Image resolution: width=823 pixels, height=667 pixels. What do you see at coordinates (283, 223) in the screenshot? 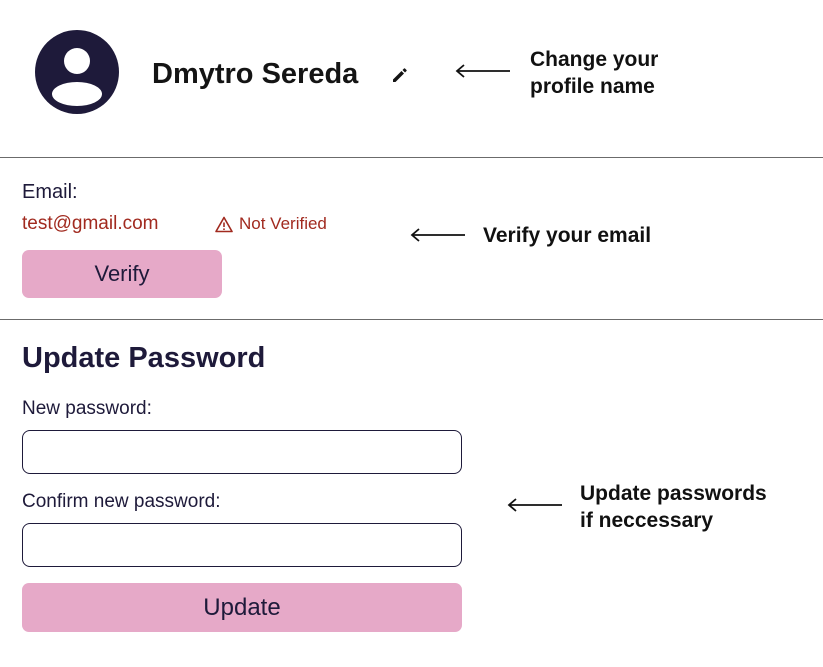
I see `status-text: Not Verified` at bounding box center [283, 223].